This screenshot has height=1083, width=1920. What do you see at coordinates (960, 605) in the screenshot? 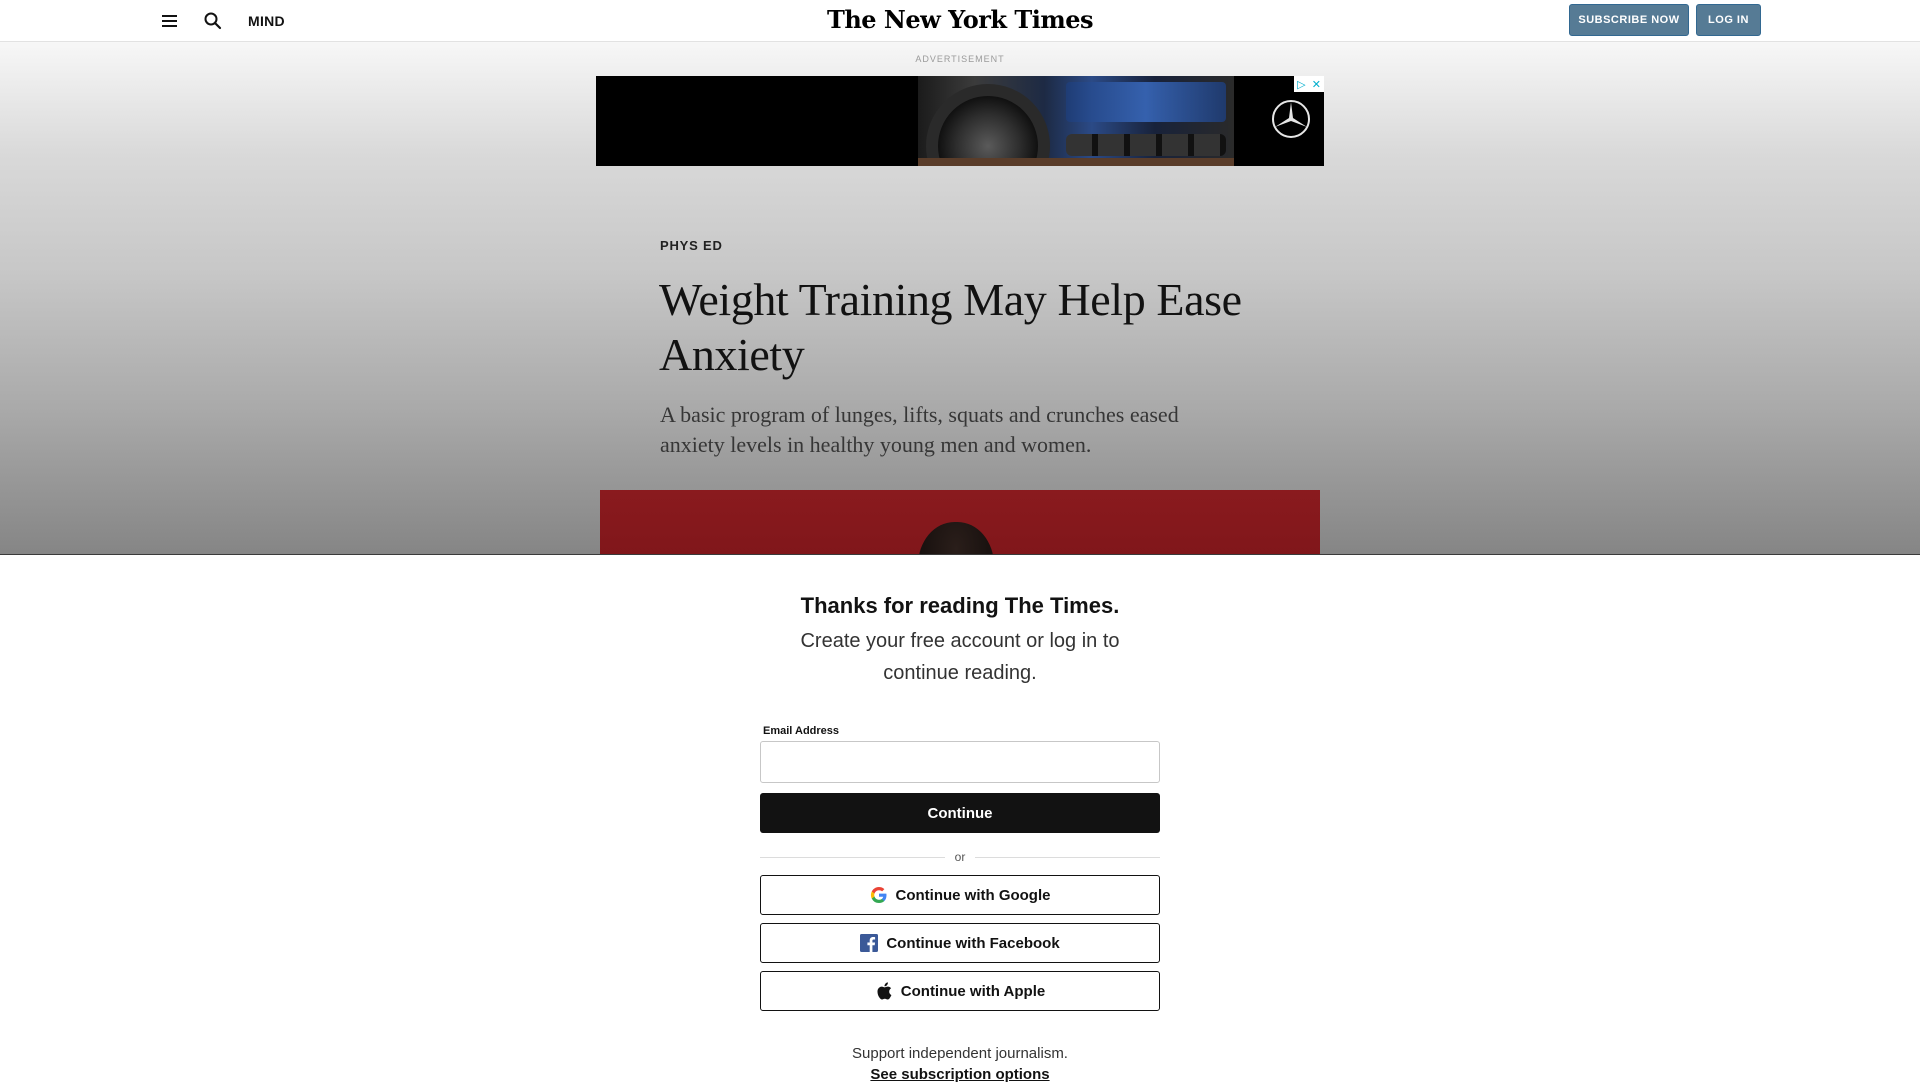
I see `regwall-title: Thanks for reading The Times.` at bounding box center [960, 605].